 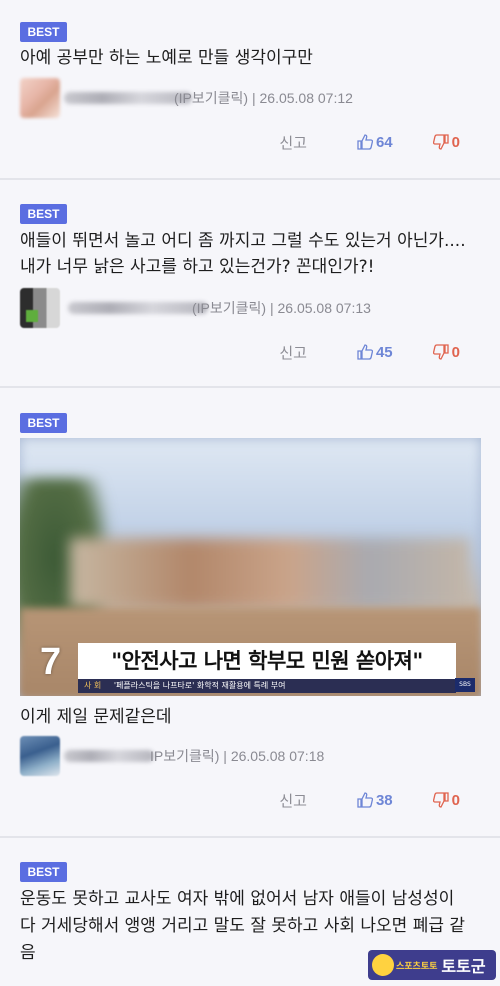 I want to click on comment-text: 이게 제일 문제같은데, so click(x=96, y=717).